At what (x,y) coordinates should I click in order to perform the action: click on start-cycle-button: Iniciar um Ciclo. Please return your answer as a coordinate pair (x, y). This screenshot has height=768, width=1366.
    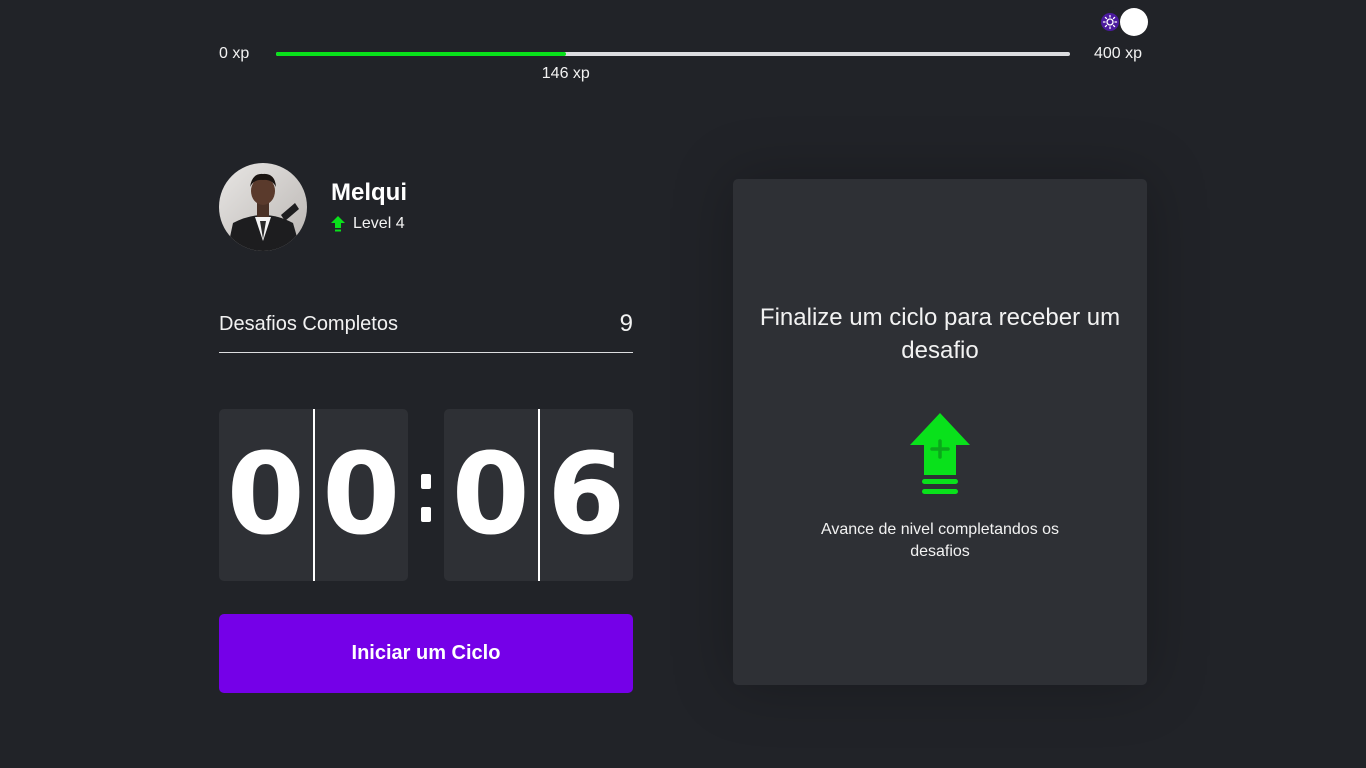
    Looking at the image, I should click on (426, 653).